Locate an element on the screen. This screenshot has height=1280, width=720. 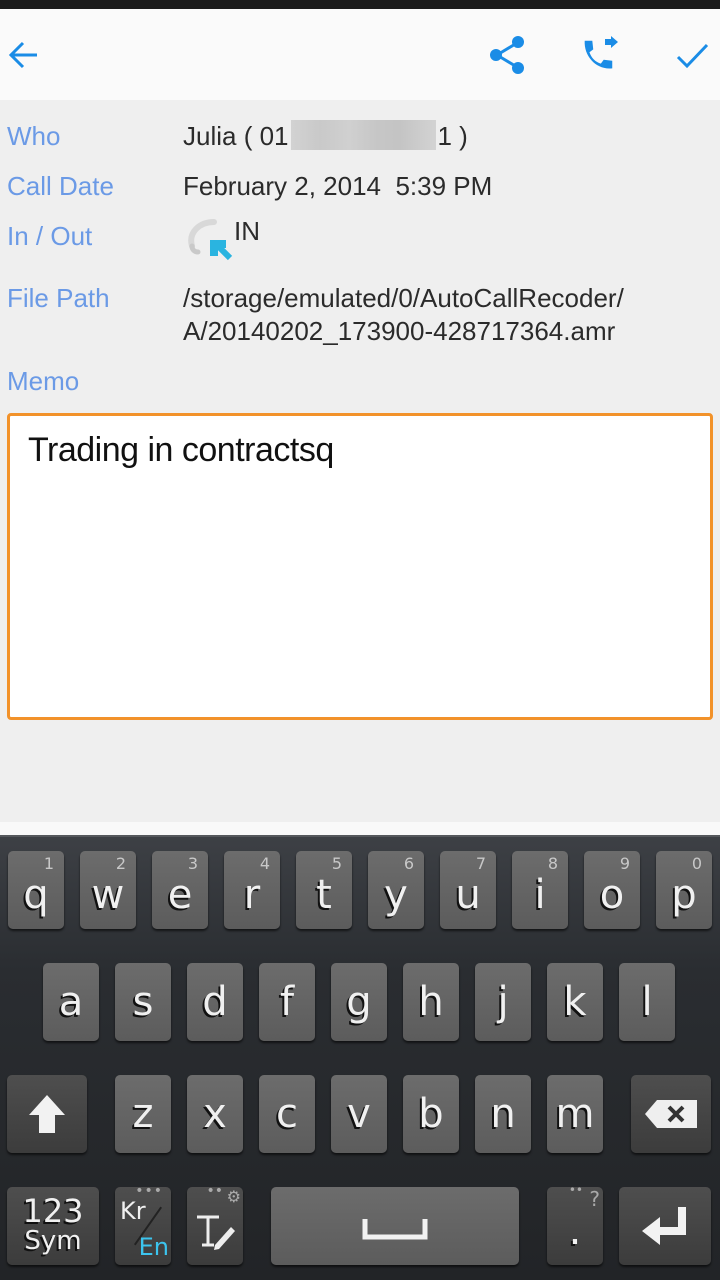
key-c: c is located at coordinates (287, 1114).